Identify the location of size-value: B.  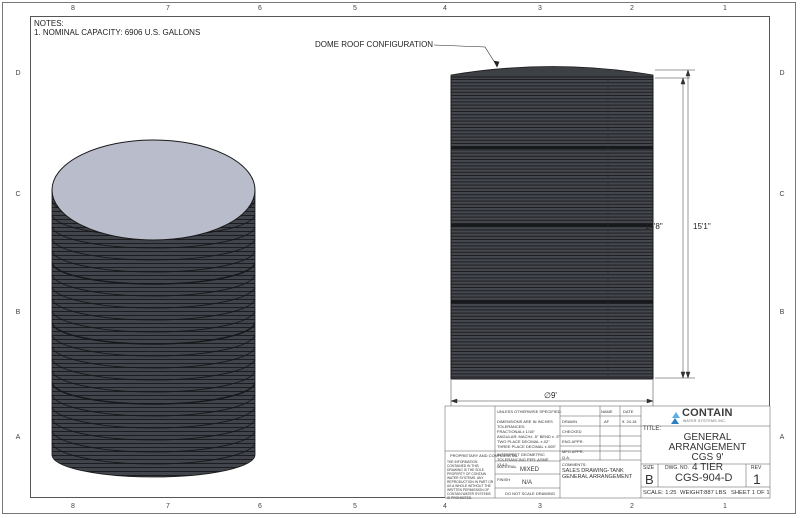
(649, 479).